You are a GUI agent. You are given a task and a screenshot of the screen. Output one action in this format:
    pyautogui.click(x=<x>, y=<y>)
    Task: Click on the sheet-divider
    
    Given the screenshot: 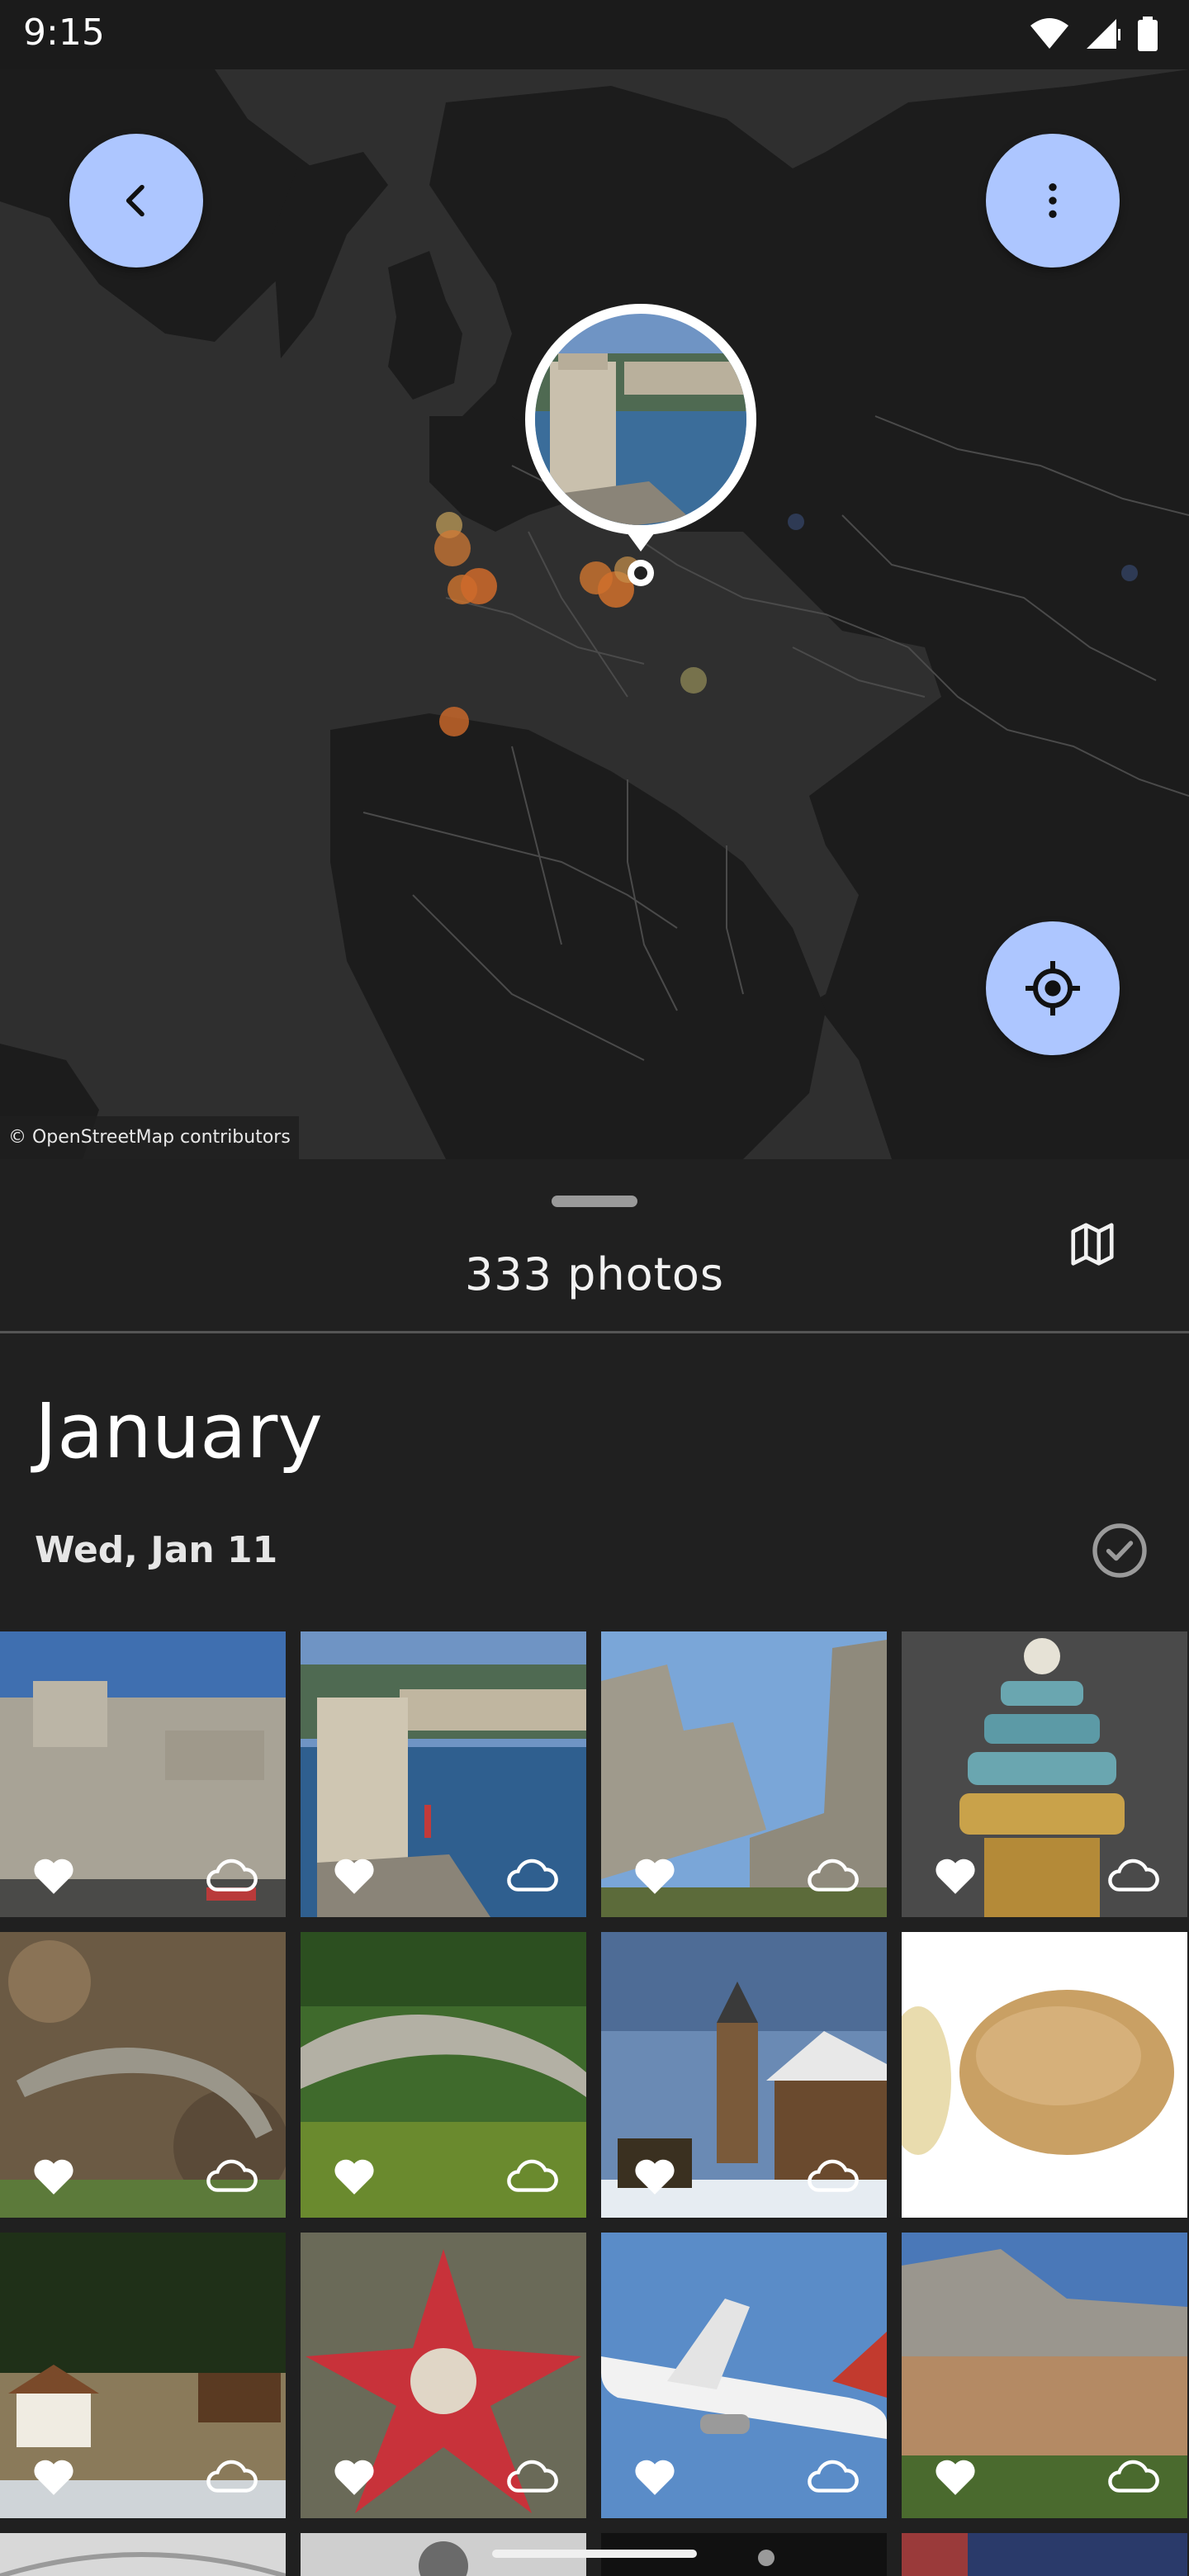 What is the action you would take?
    pyautogui.click(x=594, y=1332)
    